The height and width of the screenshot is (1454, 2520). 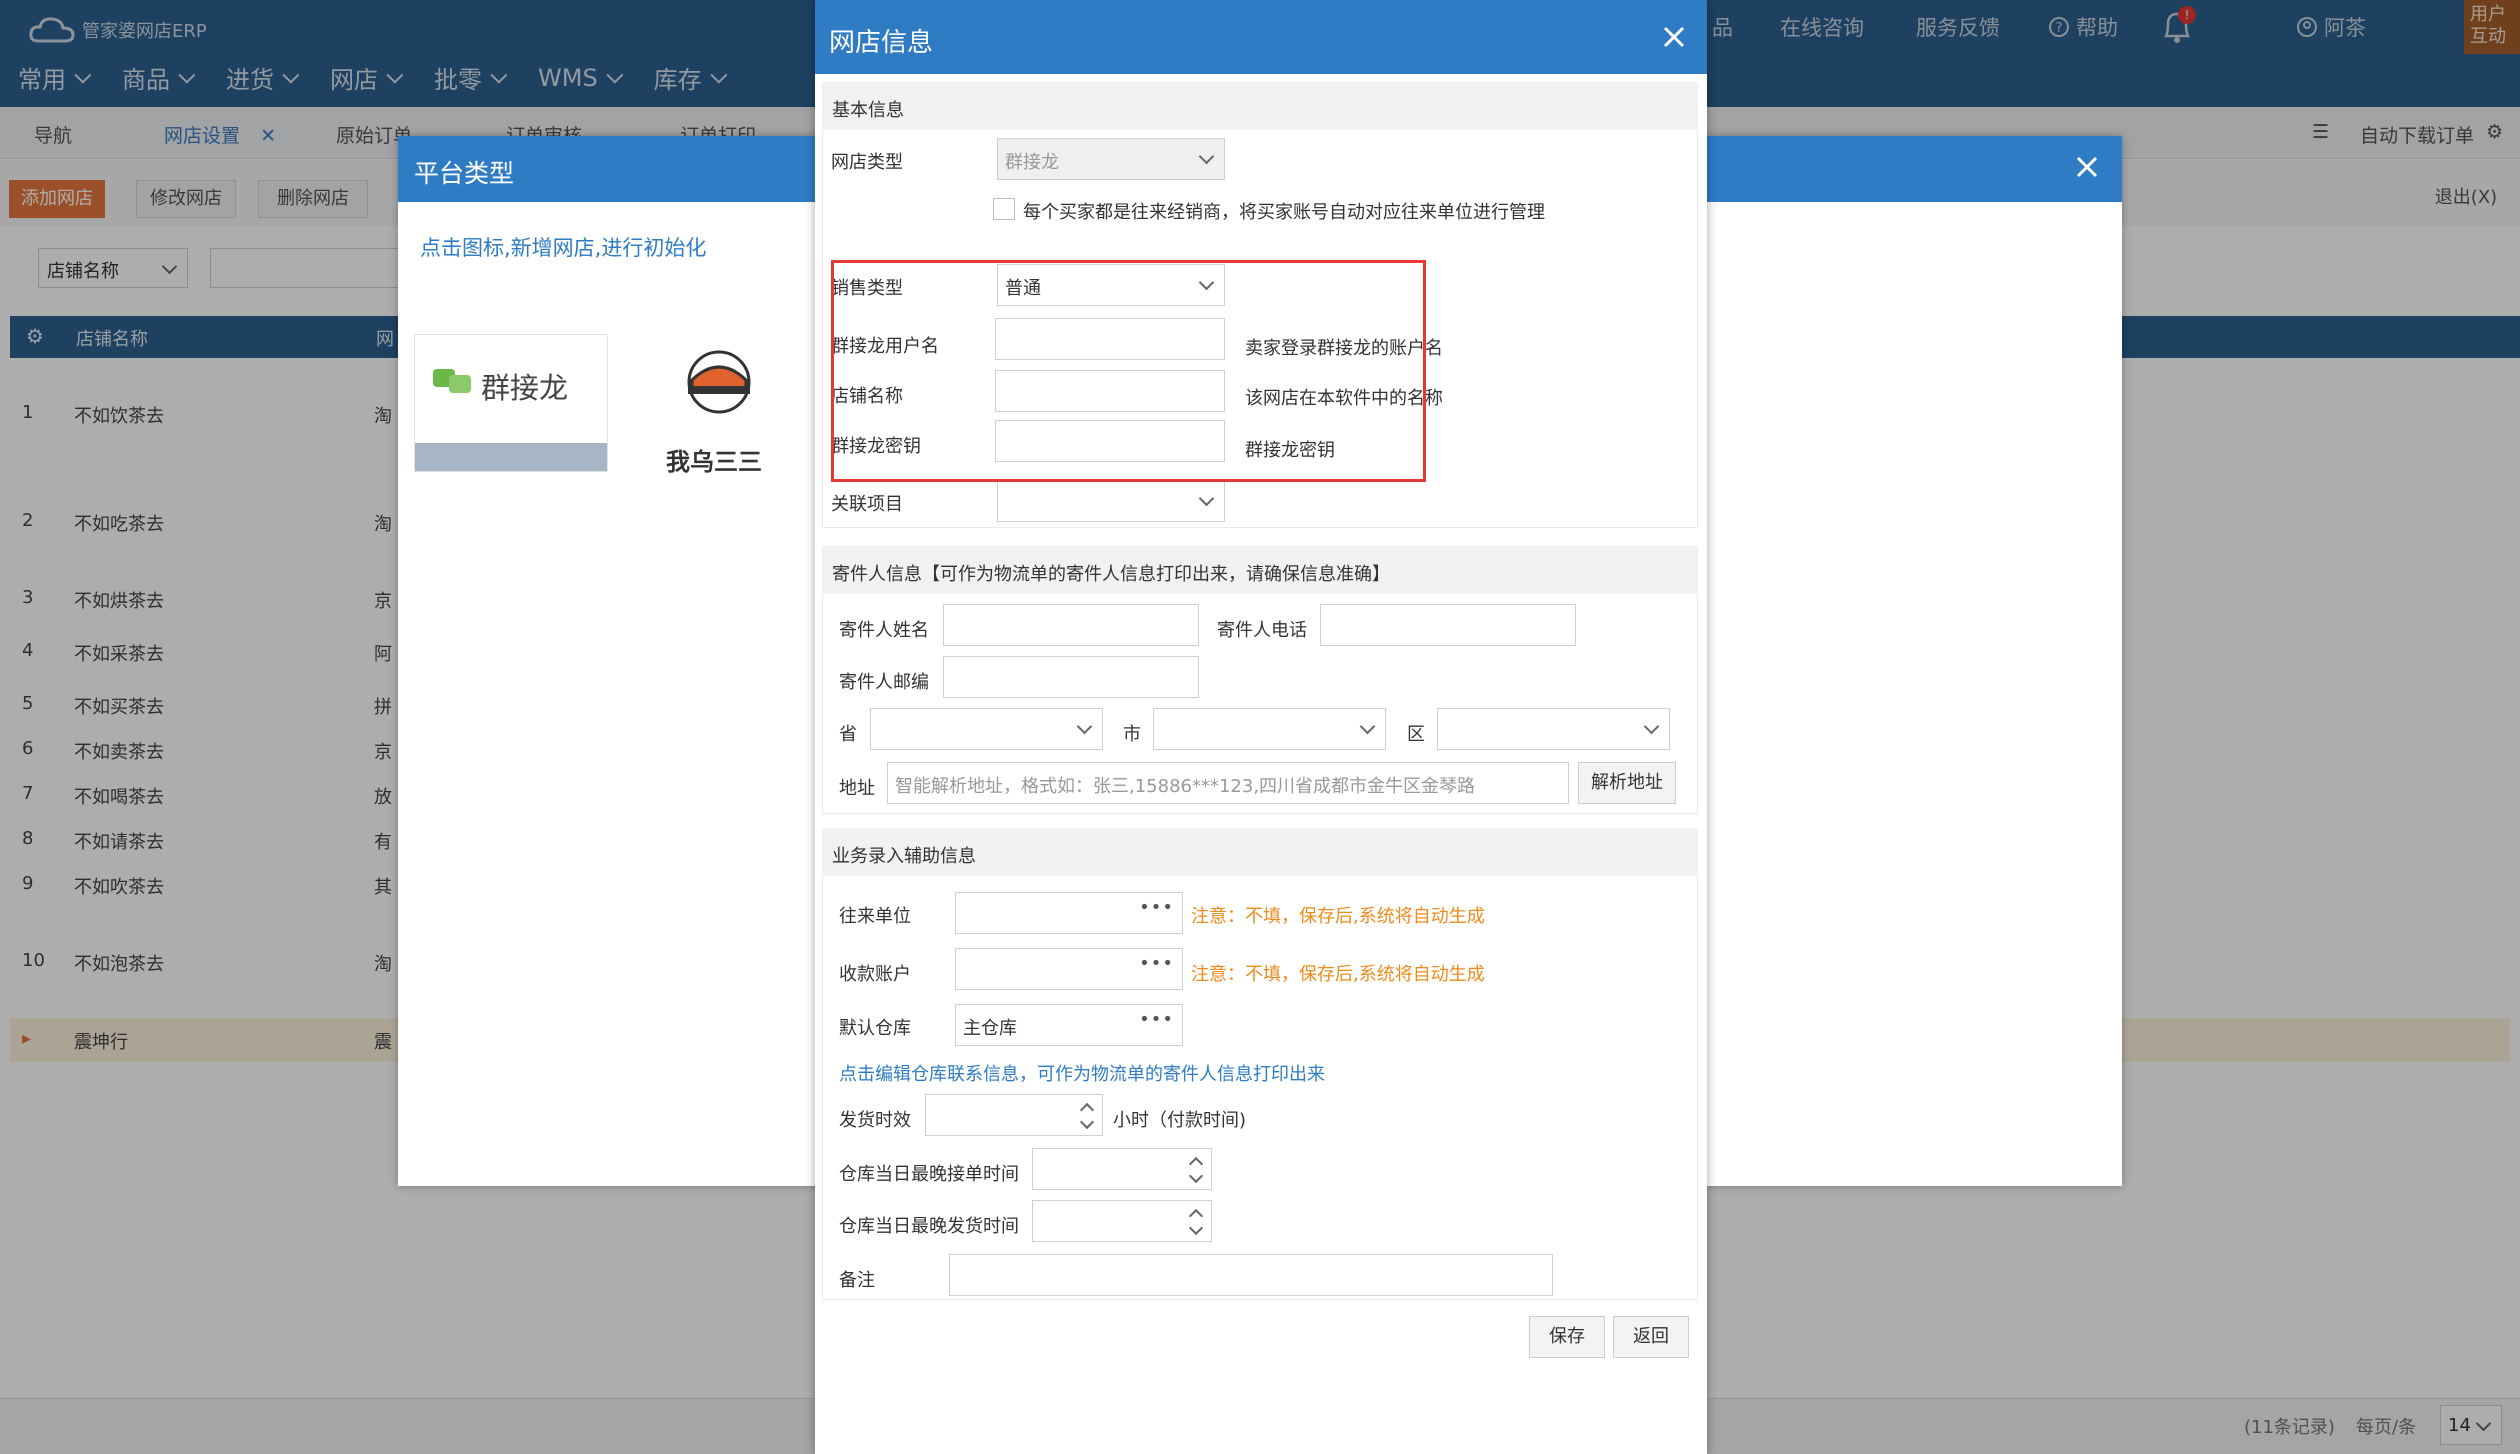 I want to click on latest-ship-label: 仓库当日最晚发货时间, so click(x=929, y=1226).